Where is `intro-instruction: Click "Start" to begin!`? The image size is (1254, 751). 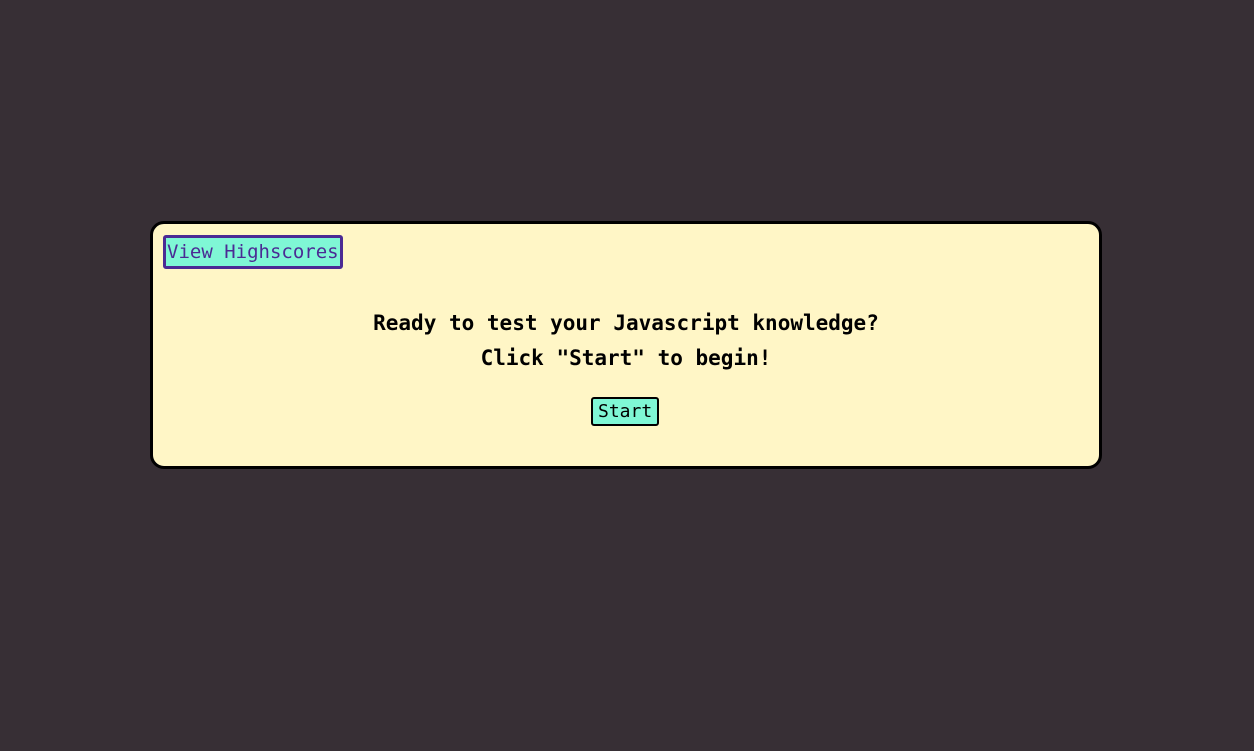 intro-instruction: Click "Start" to begin! is located at coordinates (626, 358).